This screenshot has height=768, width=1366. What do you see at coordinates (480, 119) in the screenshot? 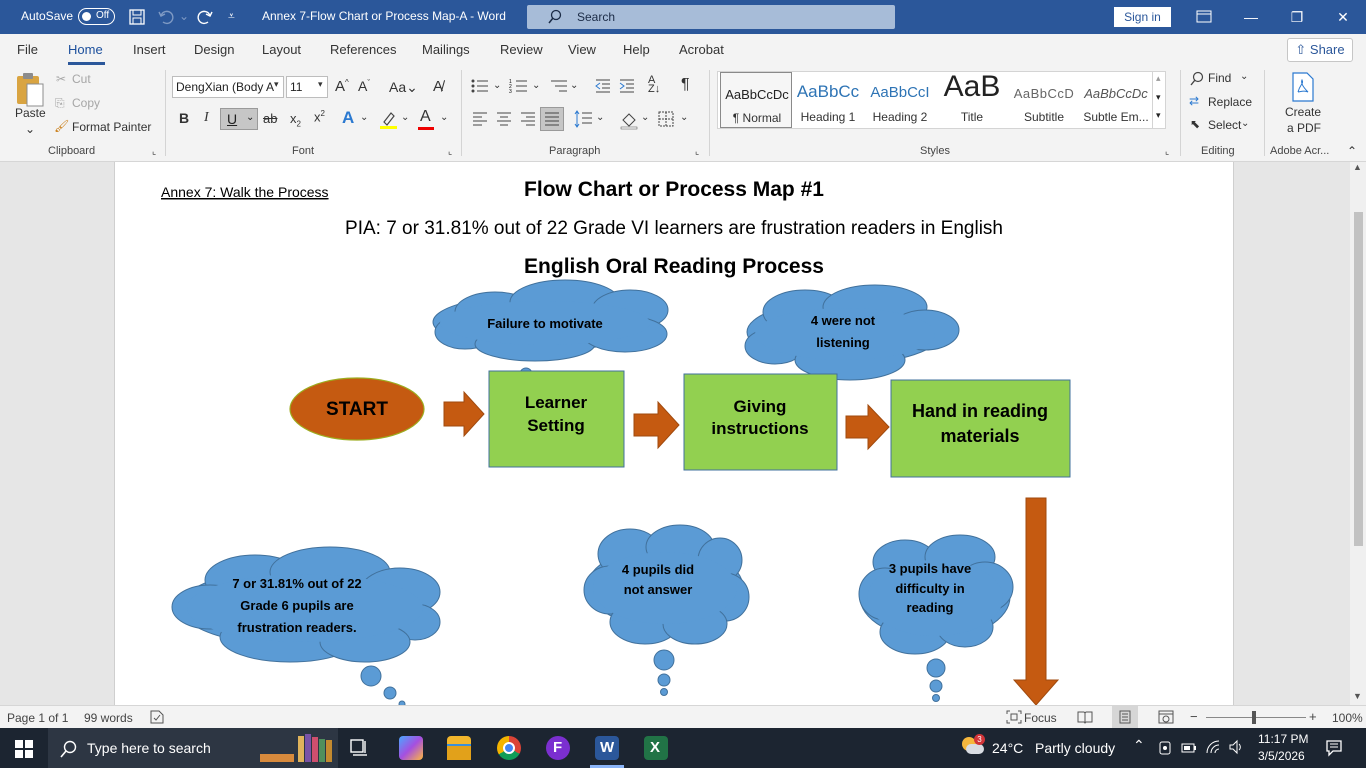
I see `align-left-icon` at bounding box center [480, 119].